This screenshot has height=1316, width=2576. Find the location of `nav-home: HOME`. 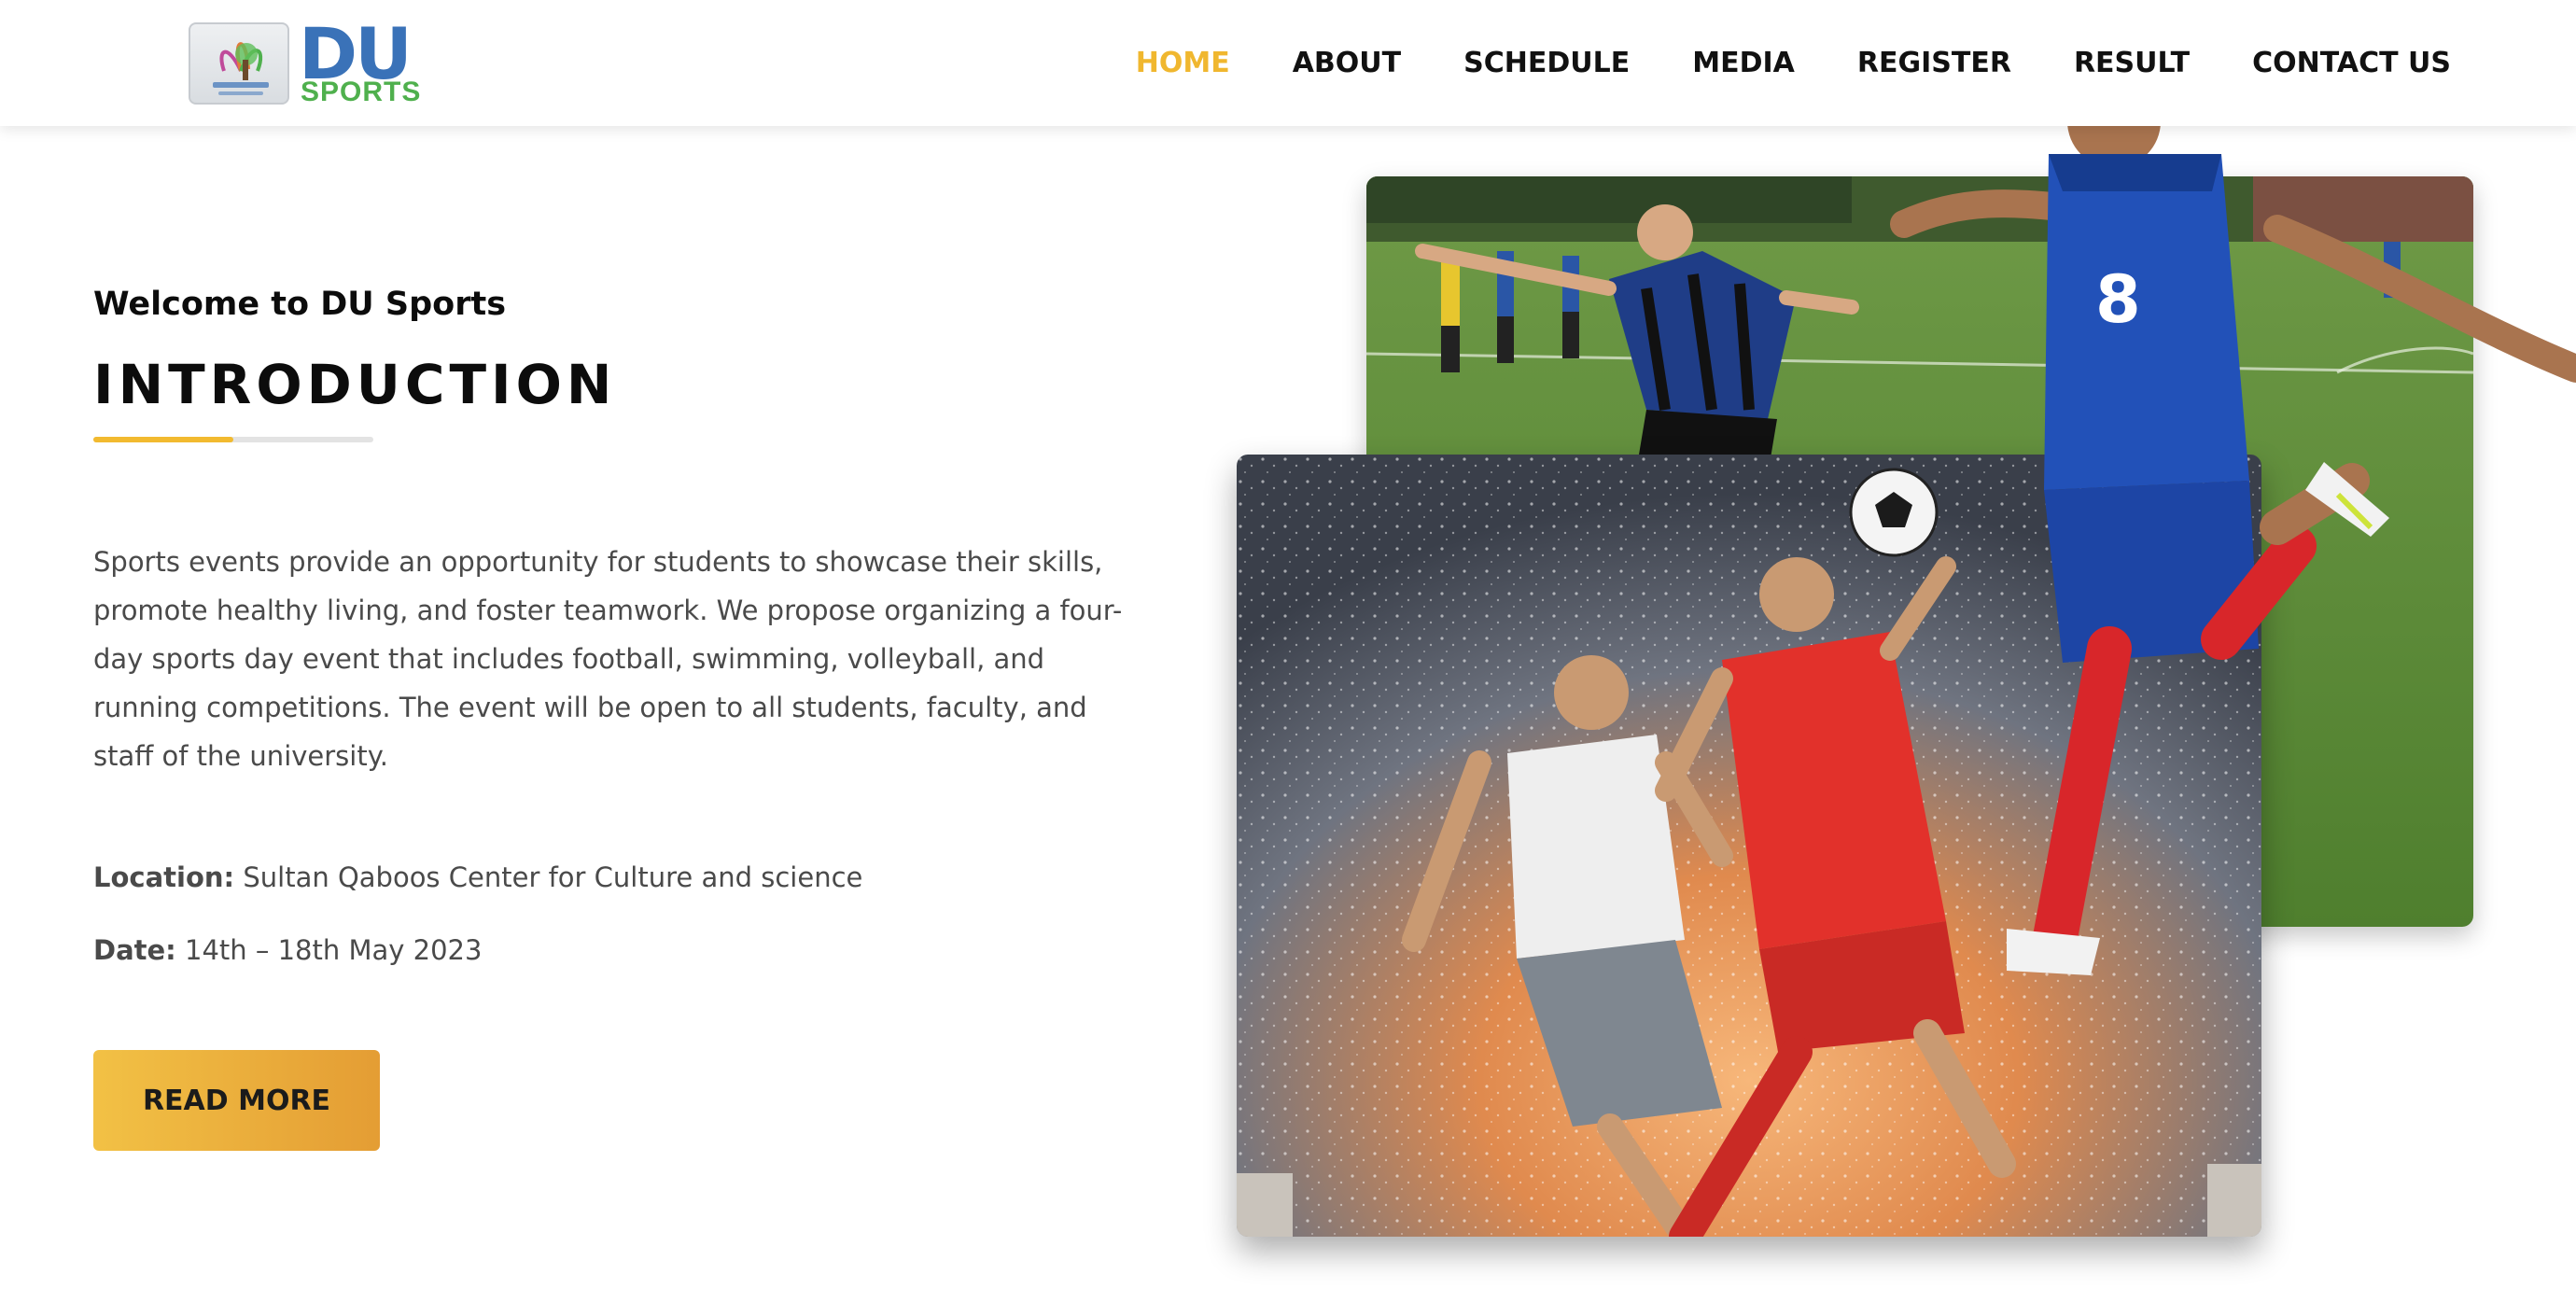

nav-home: HOME is located at coordinates (1183, 63).